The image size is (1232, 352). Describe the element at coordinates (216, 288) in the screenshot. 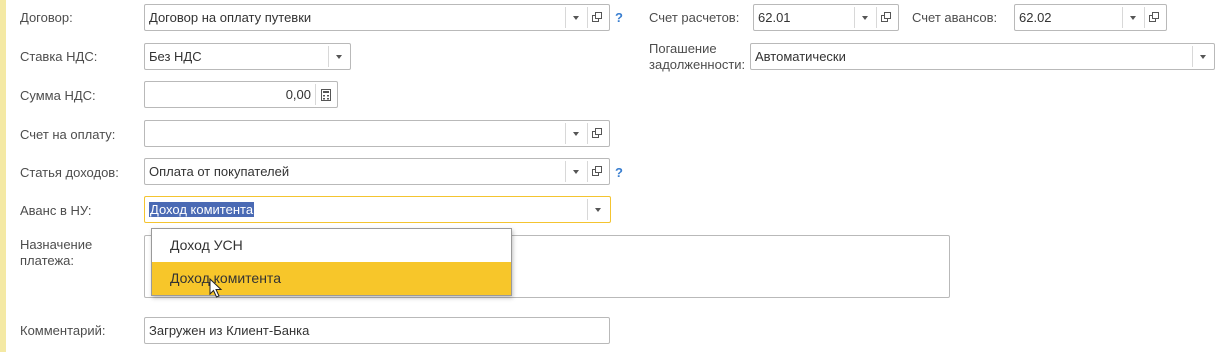

I see `mouse-pointer-icon` at that location.